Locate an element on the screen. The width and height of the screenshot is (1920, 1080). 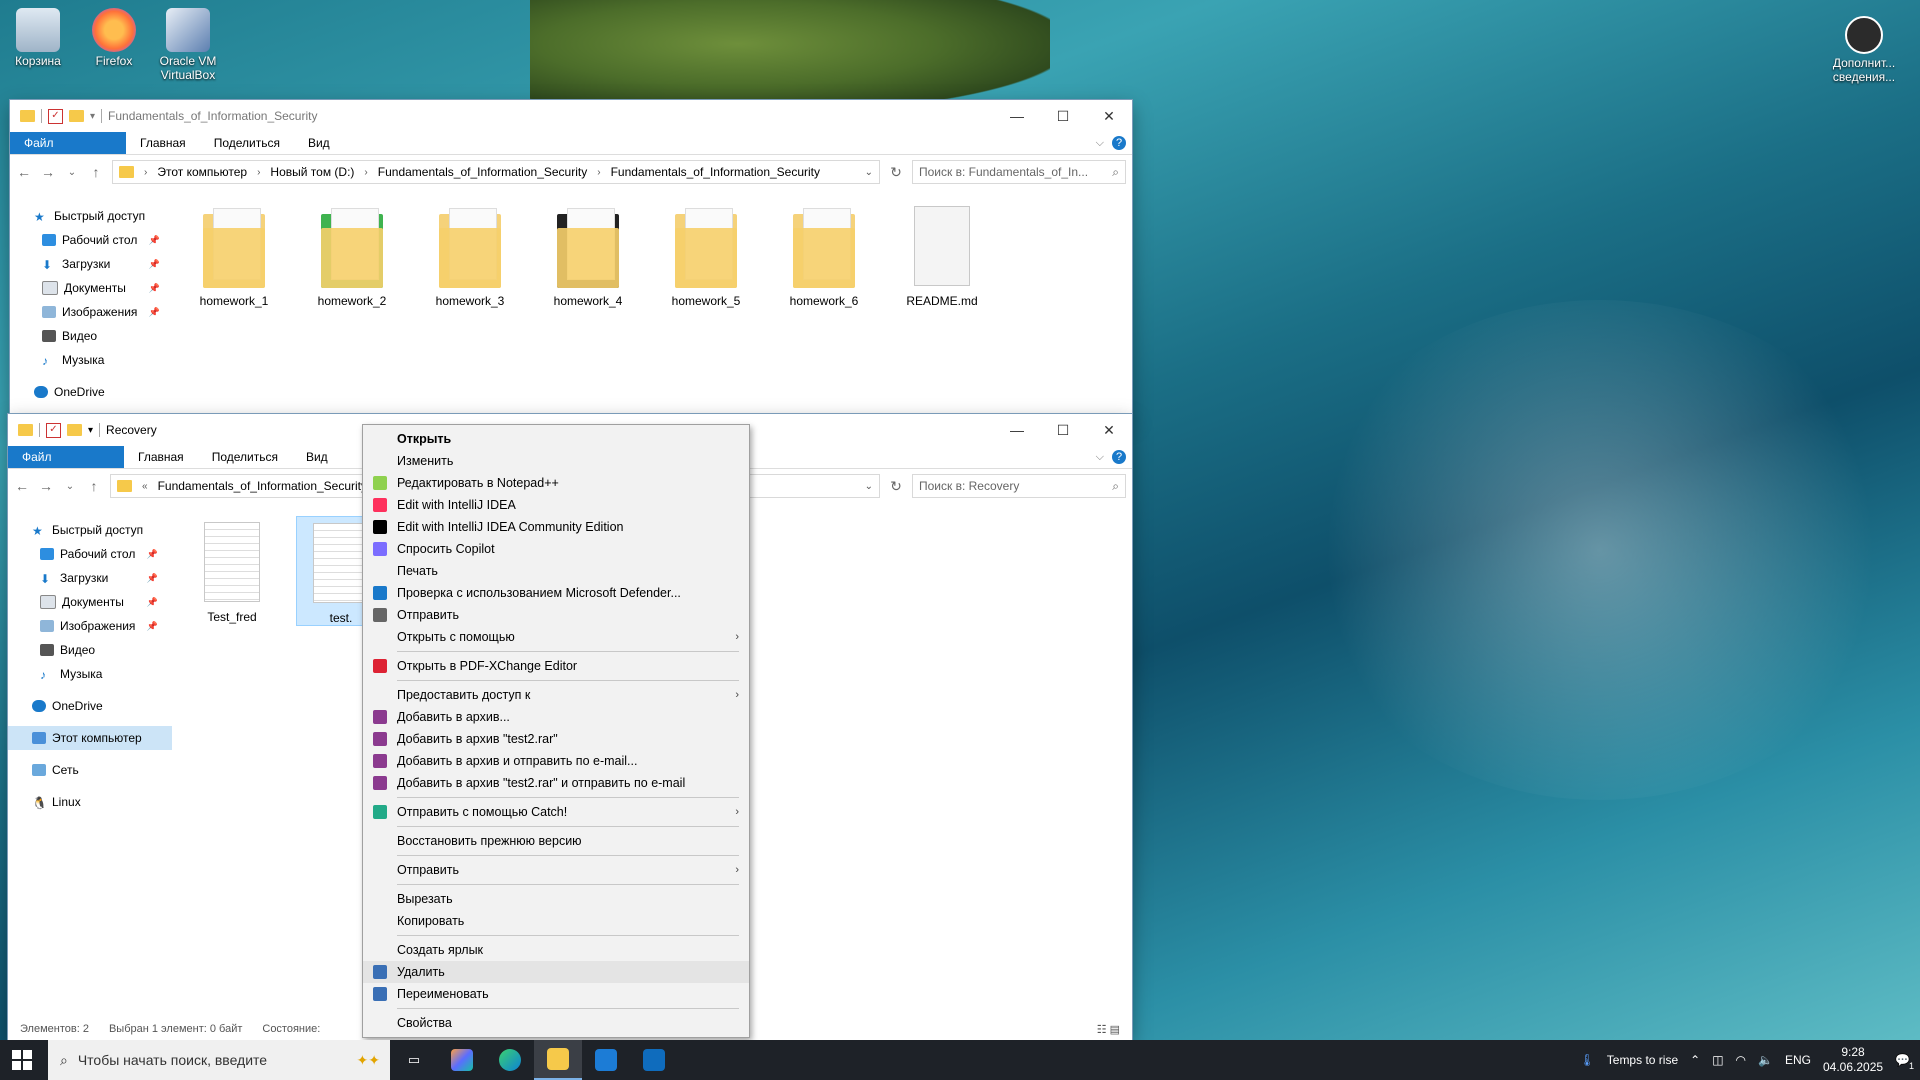
file-item: homework_3 is located at coordinates (470, 257).